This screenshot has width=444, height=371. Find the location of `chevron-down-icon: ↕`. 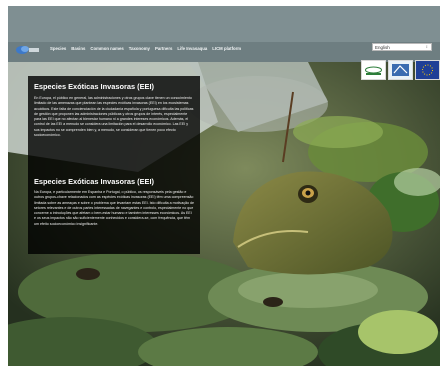

chevron-down-icon: ↕ is located at coordinates (426, 46).